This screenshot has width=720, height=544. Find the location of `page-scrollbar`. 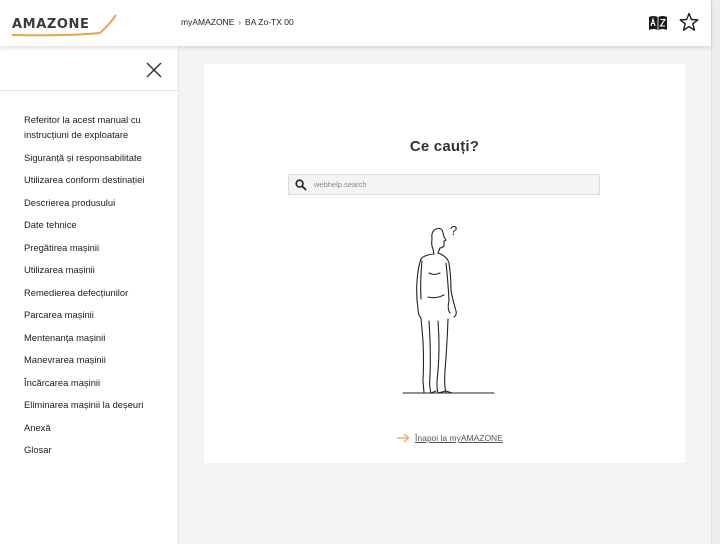

page-scrollbar is located at coordinates (715, 272).